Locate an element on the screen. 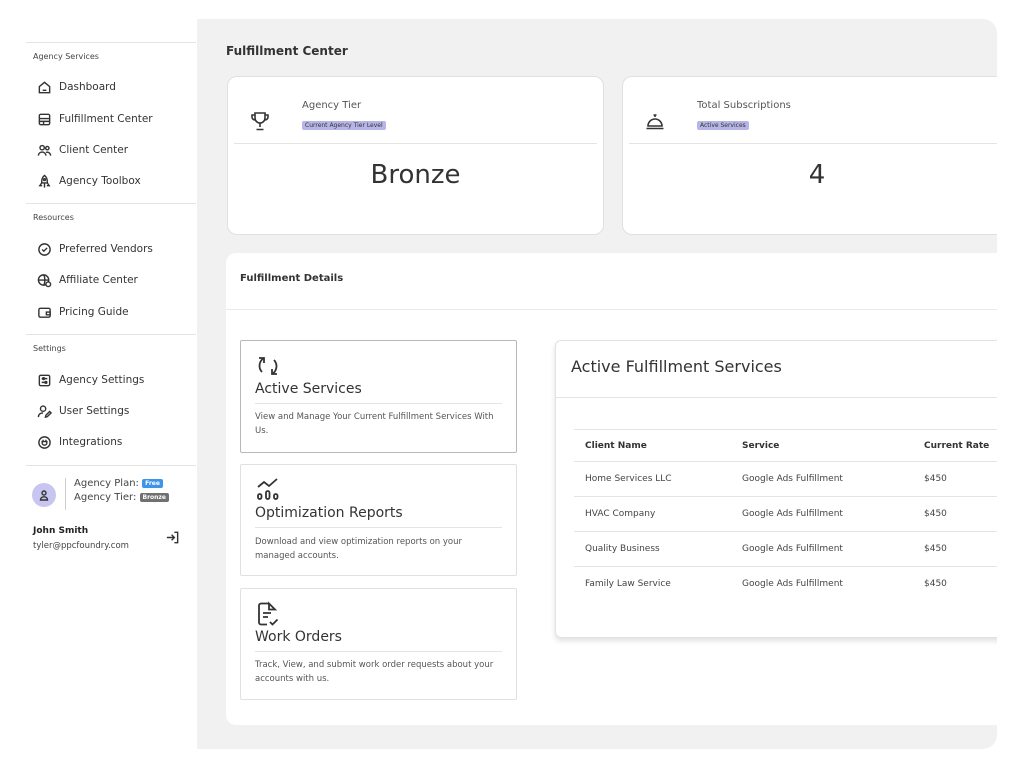 The width and height of the screenshot is (1024, 768). sidebar-item-label: Affiliate Center is located at coordinates (98, 280).